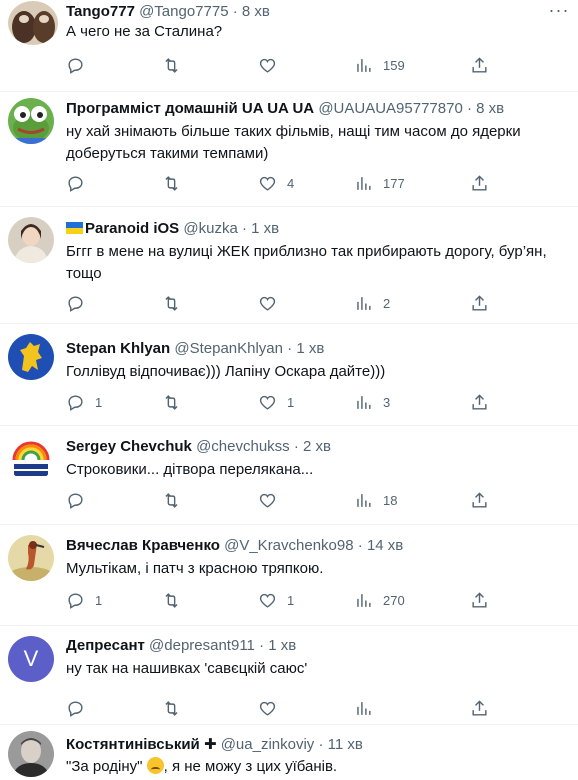 The height and width of the screenshot is (780, 578). What do you see at coordinates (394, 183) in the screenshot?
I see `views-count: 177` at bounding box center [394, 183].